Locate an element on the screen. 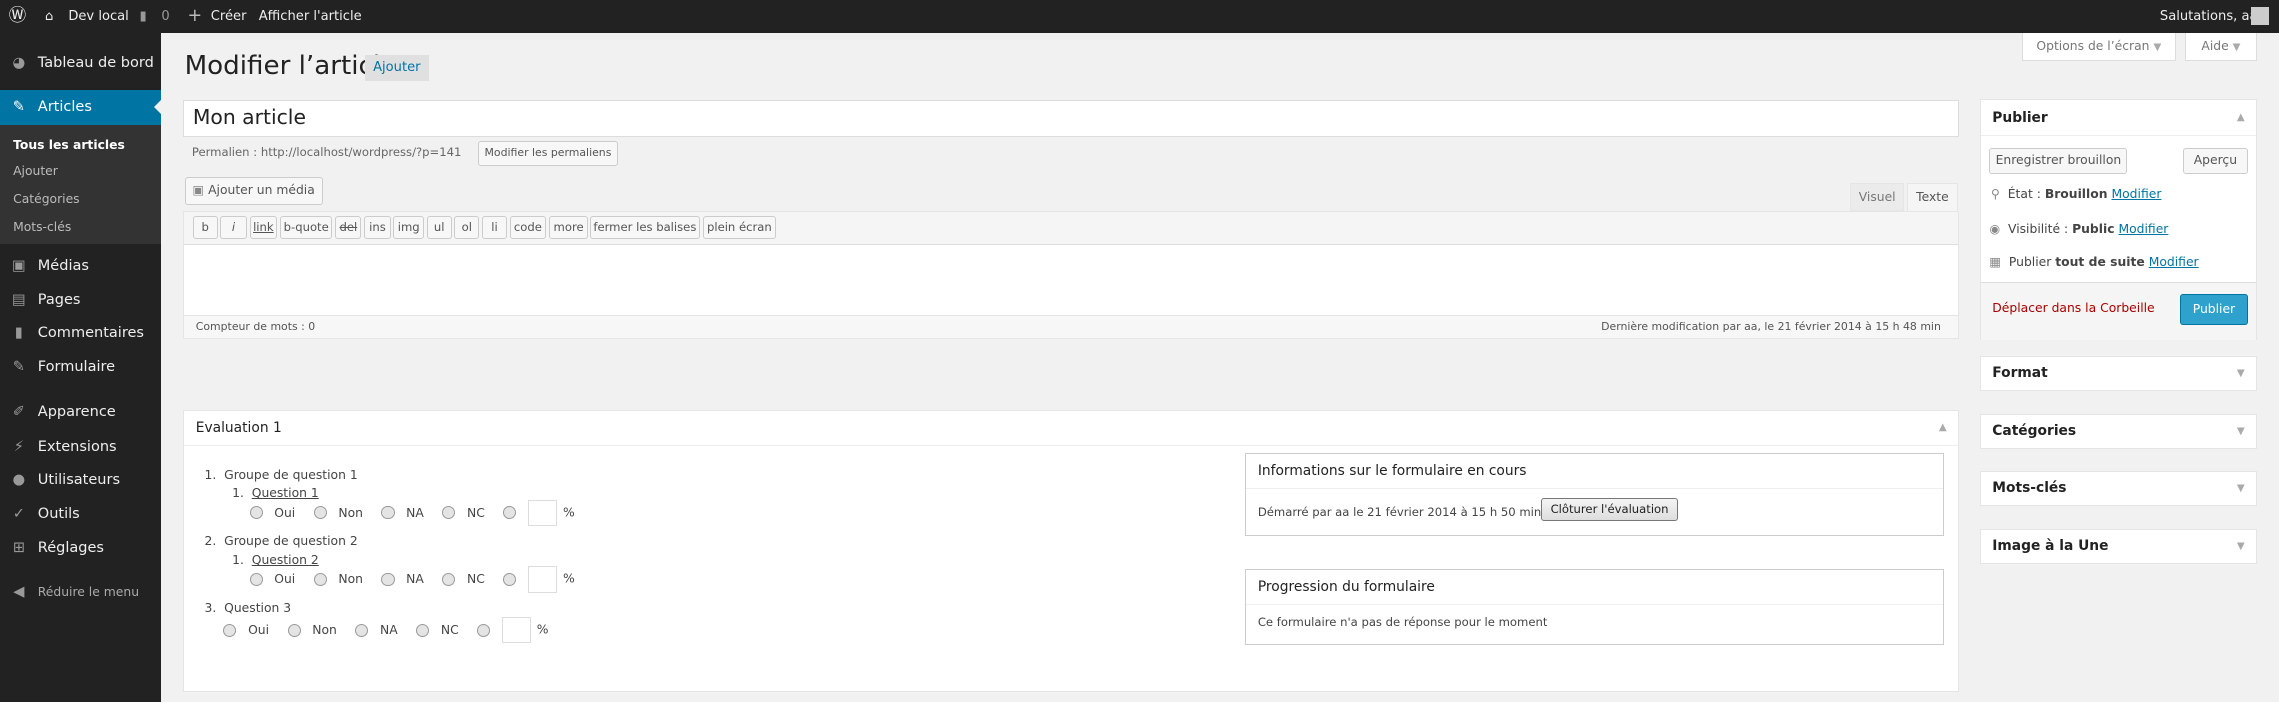  trash-link: Déplacer dans la Corbeille is located at coordinates (2073, 308).